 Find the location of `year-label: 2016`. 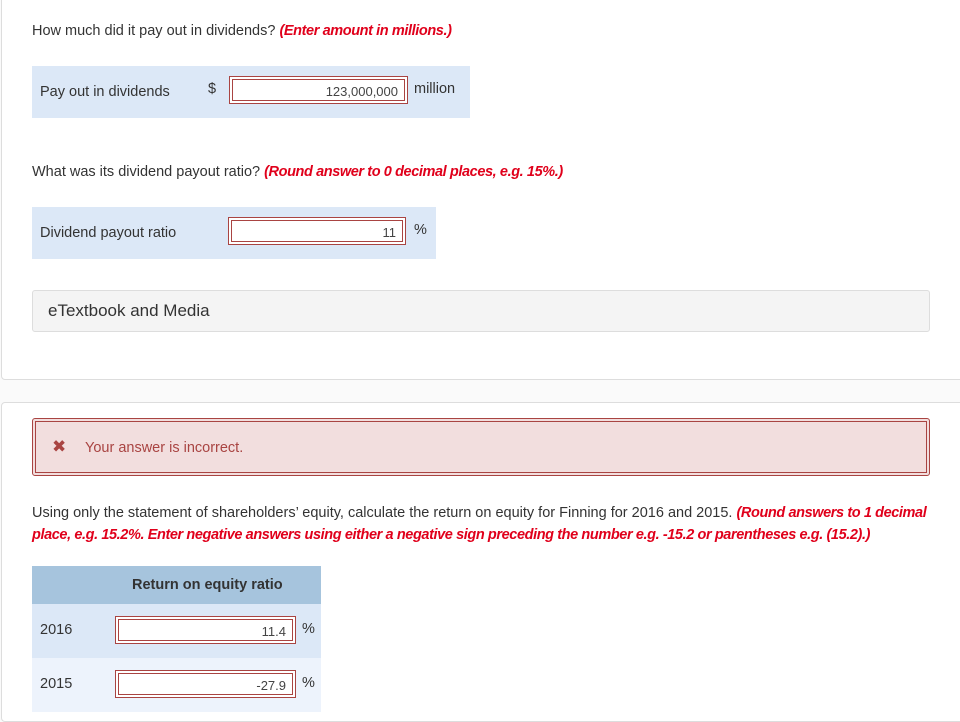

year-label: 2016 is located at coordinates (56, 630).